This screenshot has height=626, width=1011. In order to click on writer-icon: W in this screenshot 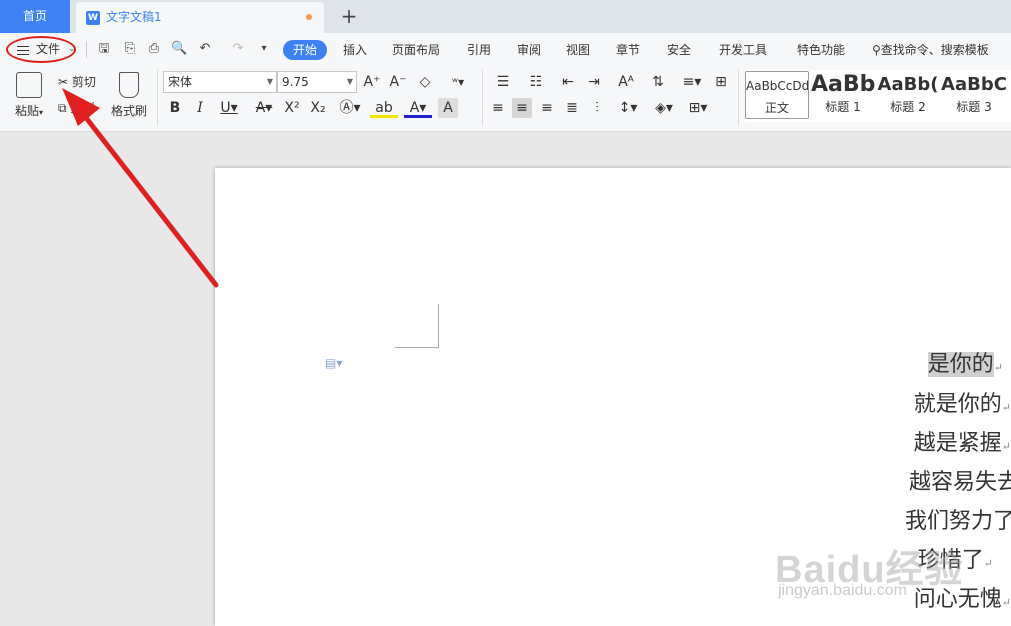, I will do `click(93, 18)`.